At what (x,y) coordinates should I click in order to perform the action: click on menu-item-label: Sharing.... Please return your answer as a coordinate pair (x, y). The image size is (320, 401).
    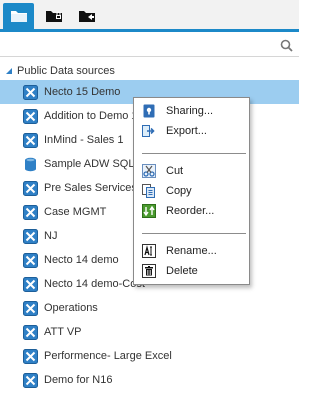
    Looking at the image, I should click on (190, 111).